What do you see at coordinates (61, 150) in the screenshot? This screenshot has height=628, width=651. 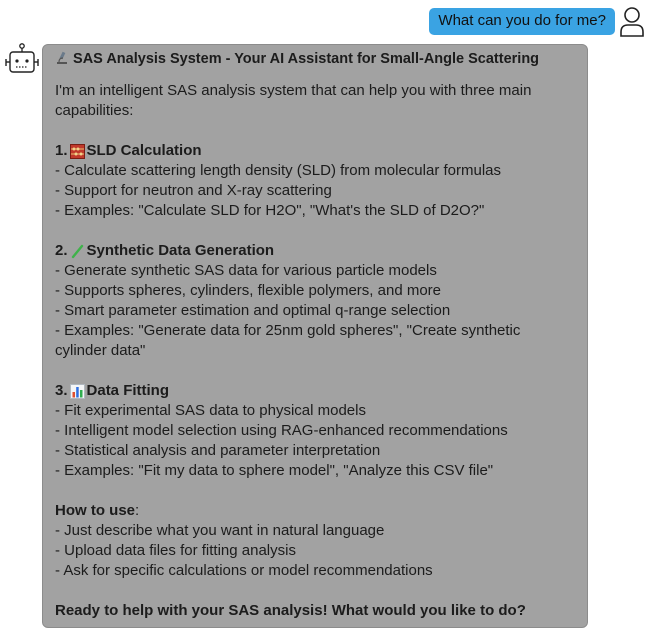 I see `section-number: 1.` at bounding box center [61, 150].